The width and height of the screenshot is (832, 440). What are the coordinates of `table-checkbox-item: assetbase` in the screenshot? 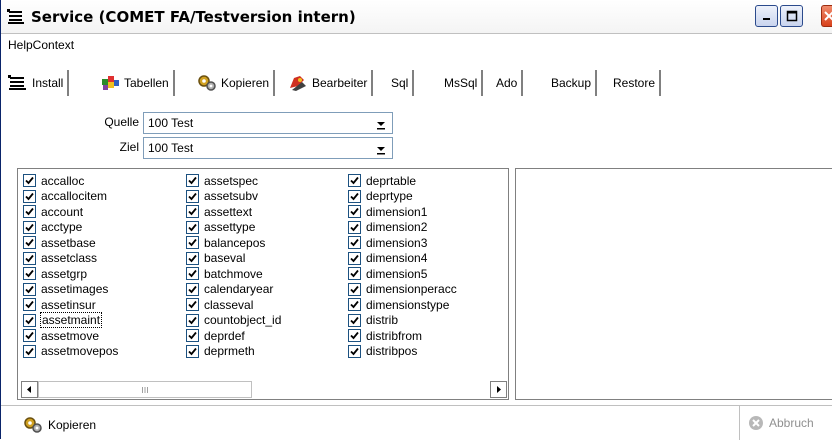 It's located at (71, 243).